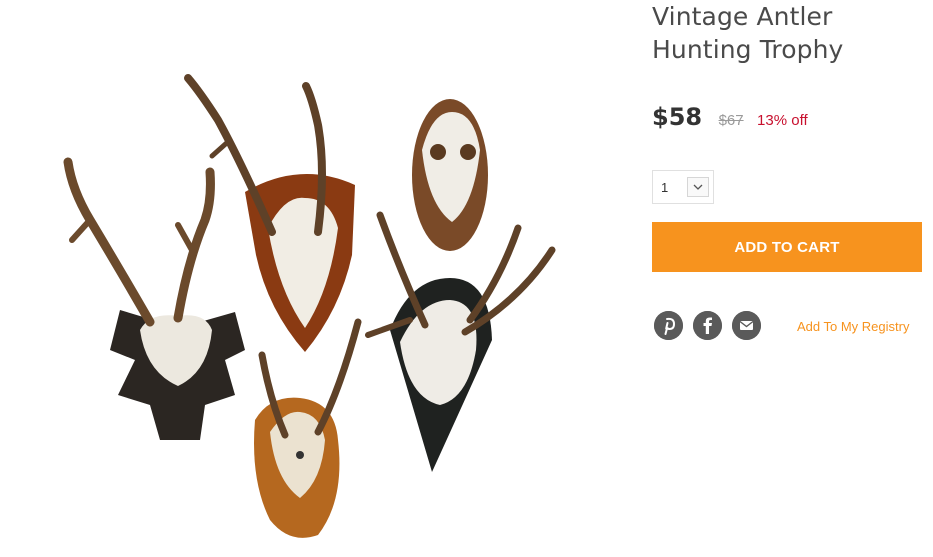 The image size is (933, 557). I want to click on trophy-wood-oval, so click(450, 175).